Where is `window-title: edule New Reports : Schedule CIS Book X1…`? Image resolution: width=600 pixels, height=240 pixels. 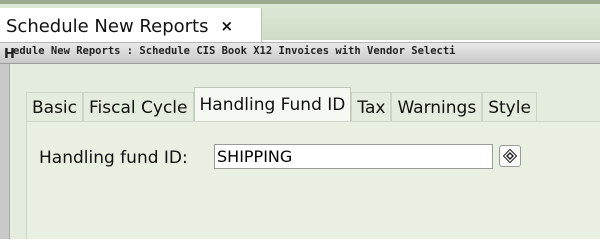
window-title: edule New Reports : Schedule CIS Book X1… is located at coordinates (234, 51).